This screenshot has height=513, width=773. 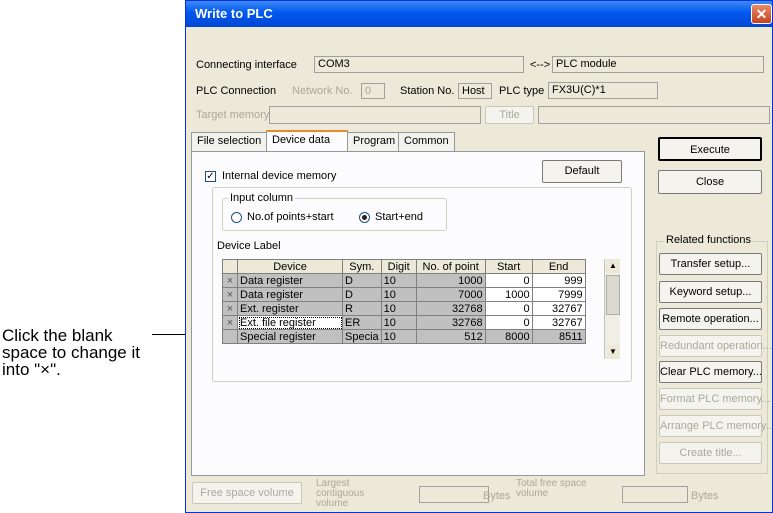 I want to click on title-bar: Write to PLC ✕, so click(x=479, y=14).